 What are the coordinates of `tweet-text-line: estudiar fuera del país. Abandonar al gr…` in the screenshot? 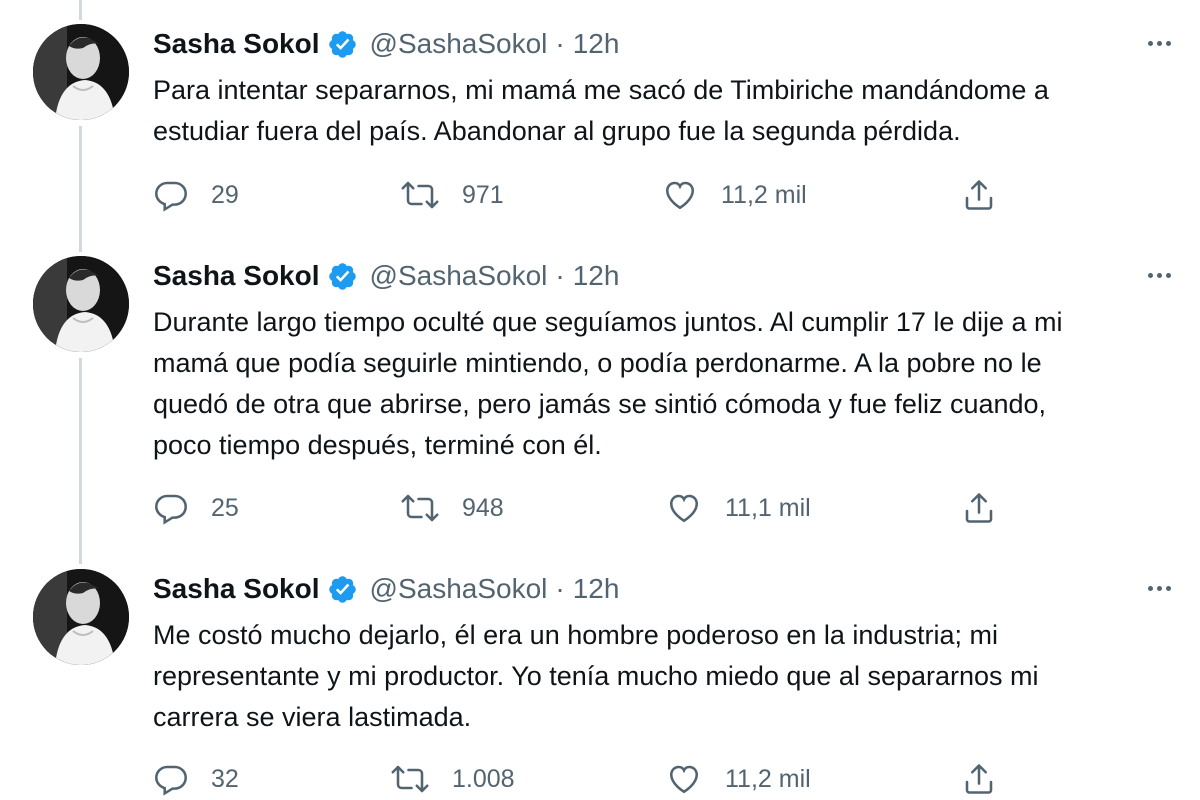 It's located at (557, 131).